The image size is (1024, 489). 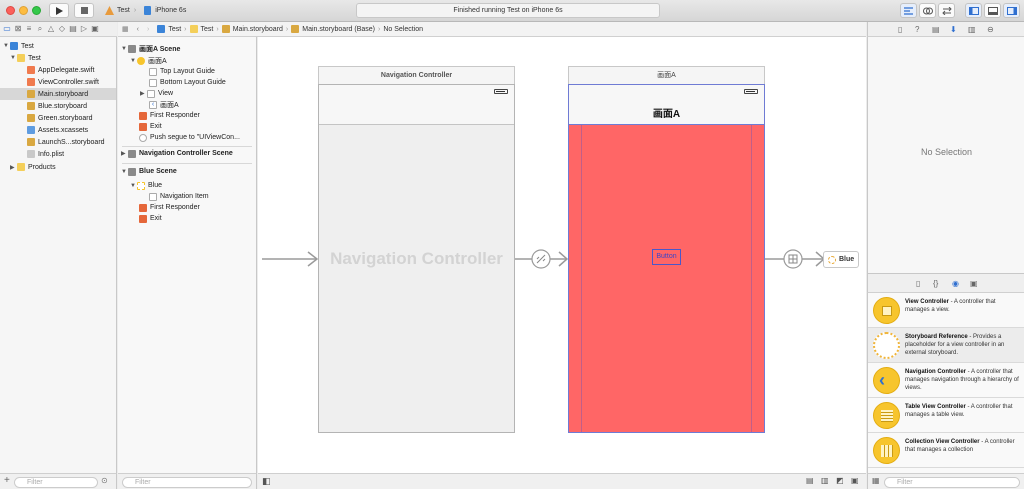 I want to click on breadcrumb-item: Main.storyboard (Base), so click(x=338, y=29).